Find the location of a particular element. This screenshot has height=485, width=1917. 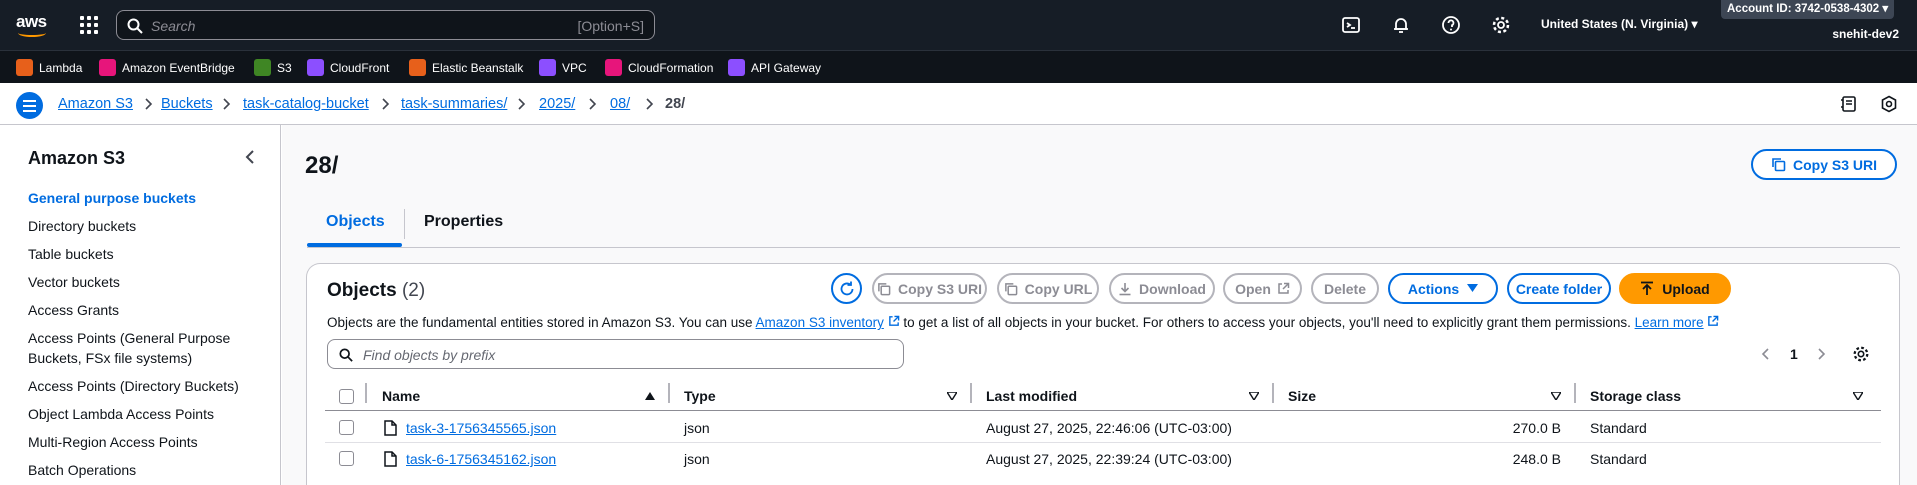

header-divider is located at coordinates (1103, 410).